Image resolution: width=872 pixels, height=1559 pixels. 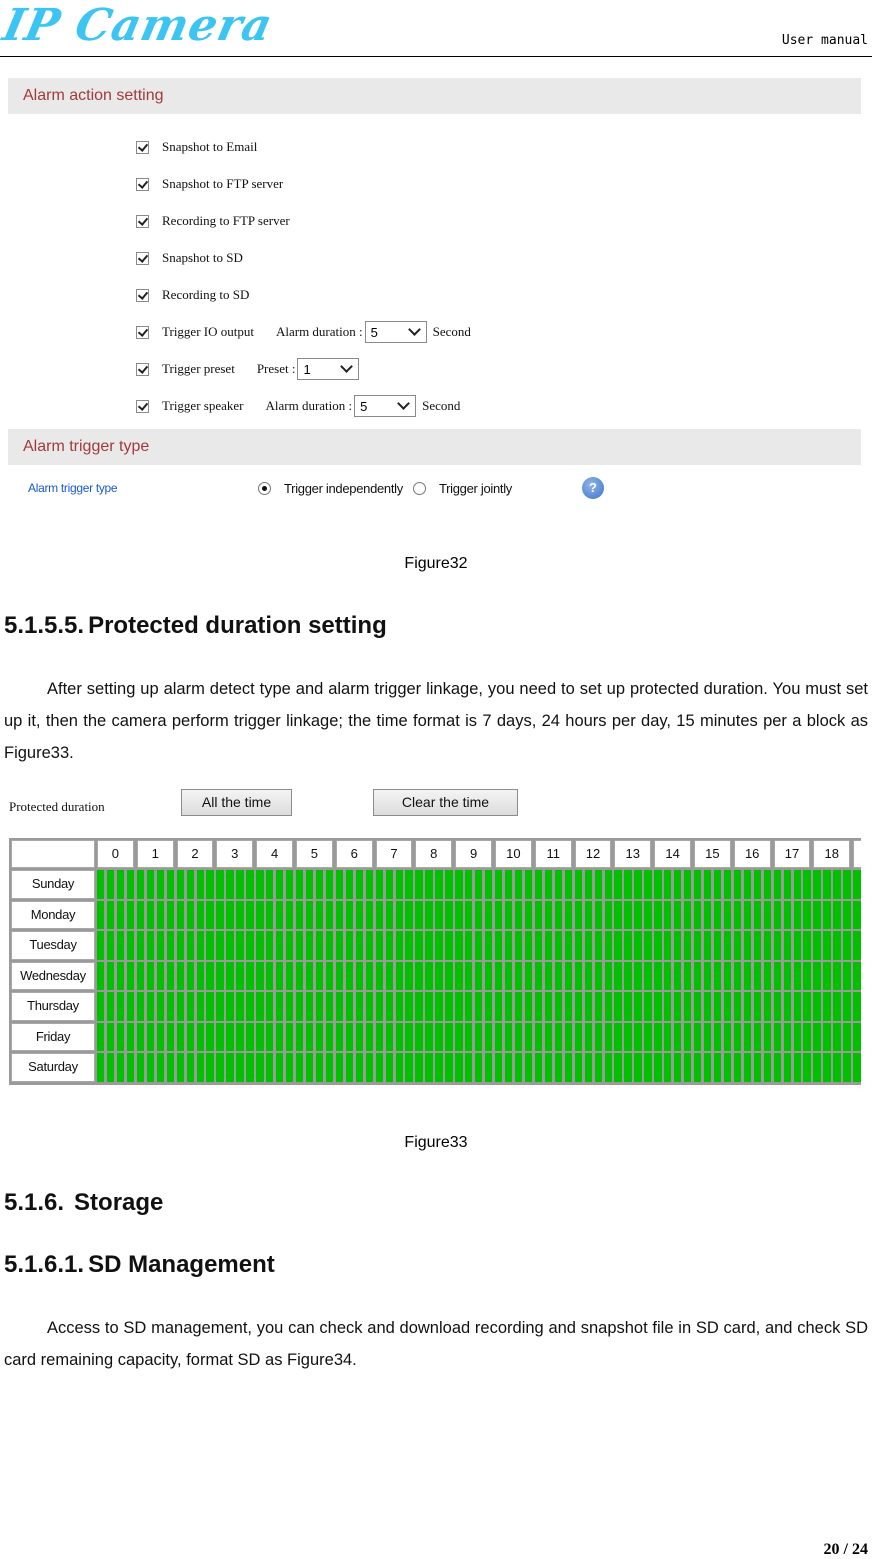 I want to click on hour-header-cell: 16, so click(x=752, y=854).